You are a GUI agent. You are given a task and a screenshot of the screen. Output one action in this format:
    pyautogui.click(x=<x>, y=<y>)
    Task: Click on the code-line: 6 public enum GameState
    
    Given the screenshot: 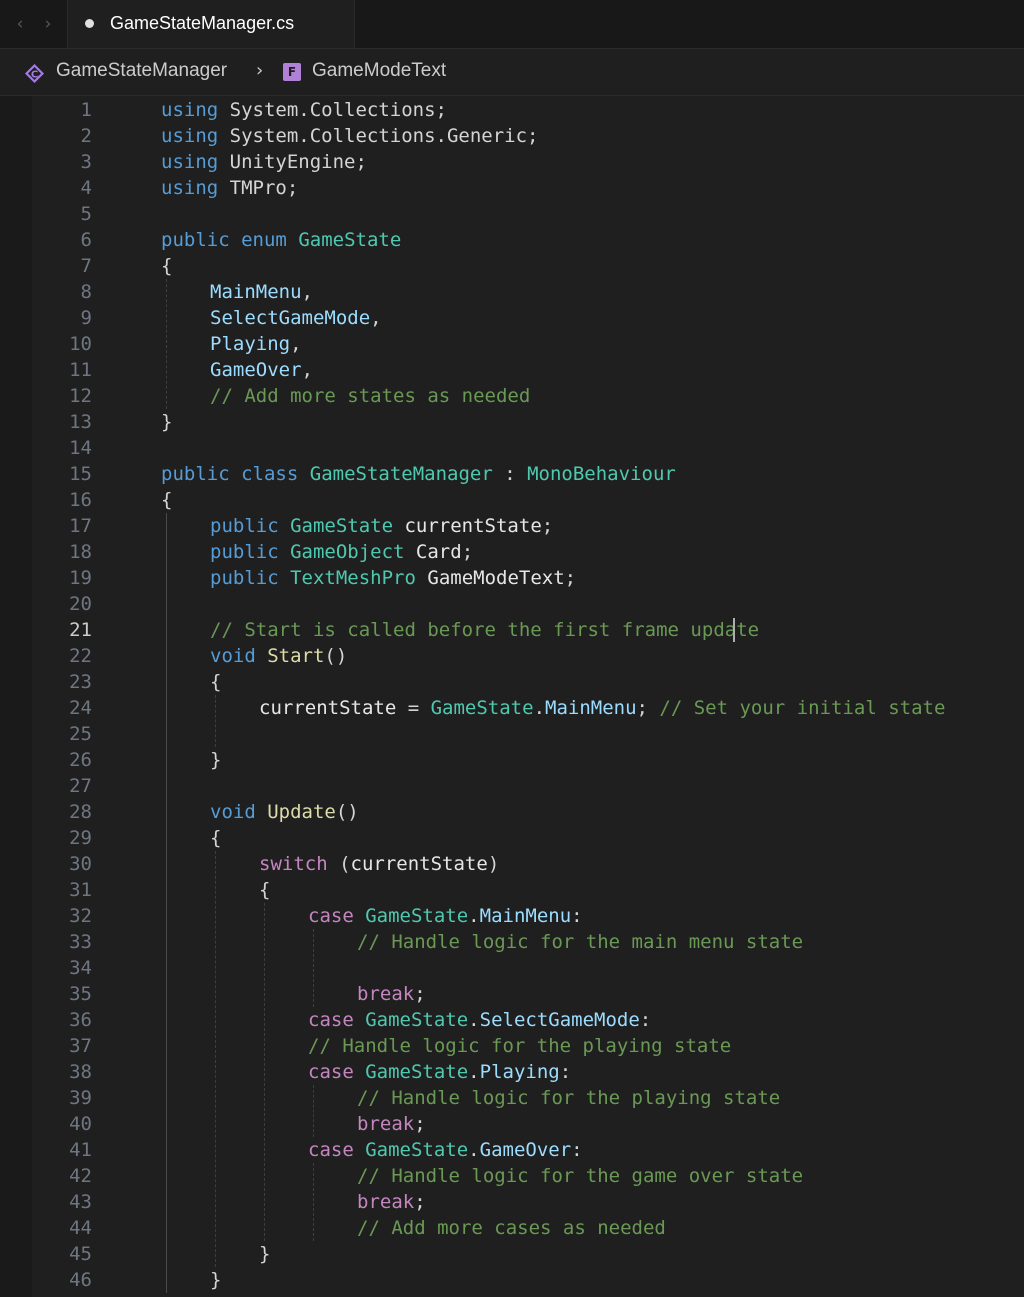 What is the action you would take?
    pyautogui.click(x=512, y=240)
    